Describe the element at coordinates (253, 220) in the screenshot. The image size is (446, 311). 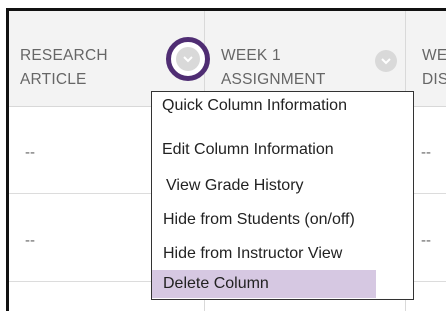
I see `menu-item-hide-from-students: Hide from Students (on/off)` at that location.